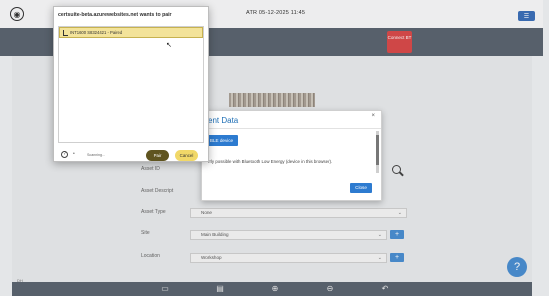 This screenshot has height=296, width=549. Describe the element at coordinates (291, 128) in the screenshot. I see `modal-divider` at that location.